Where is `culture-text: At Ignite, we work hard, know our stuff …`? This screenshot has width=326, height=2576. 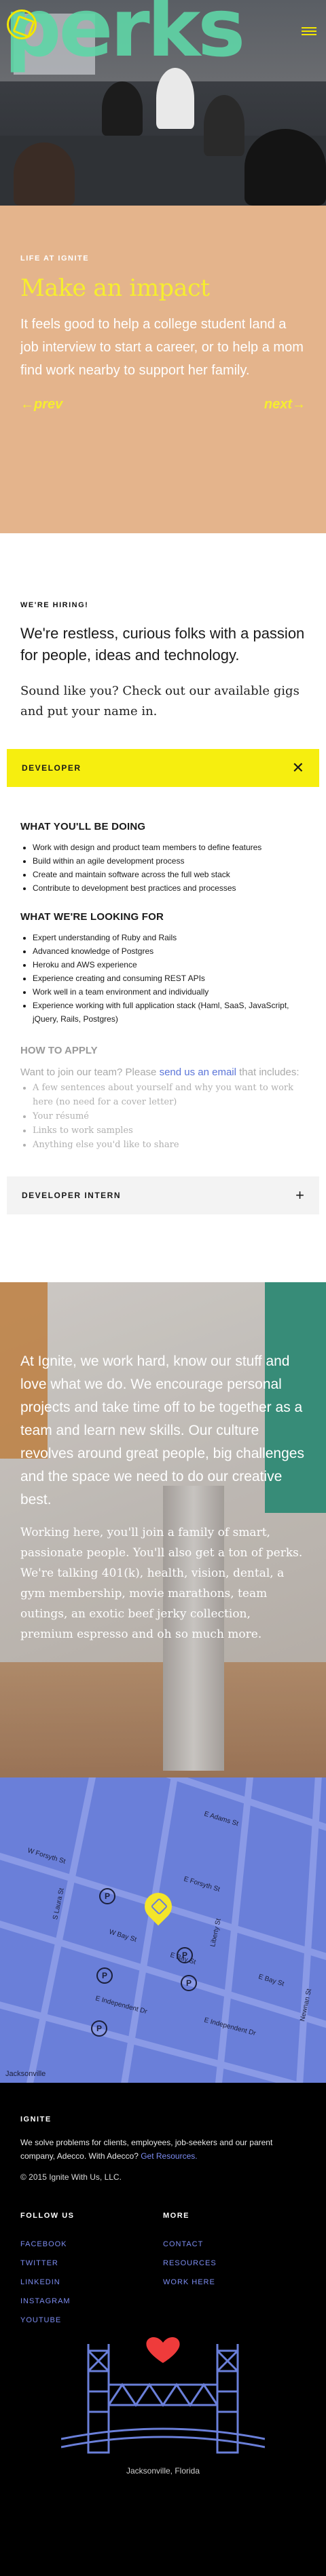
culture-text: At Ignite, we work hard, know our stuff … is located at coordinates (163, 1497).